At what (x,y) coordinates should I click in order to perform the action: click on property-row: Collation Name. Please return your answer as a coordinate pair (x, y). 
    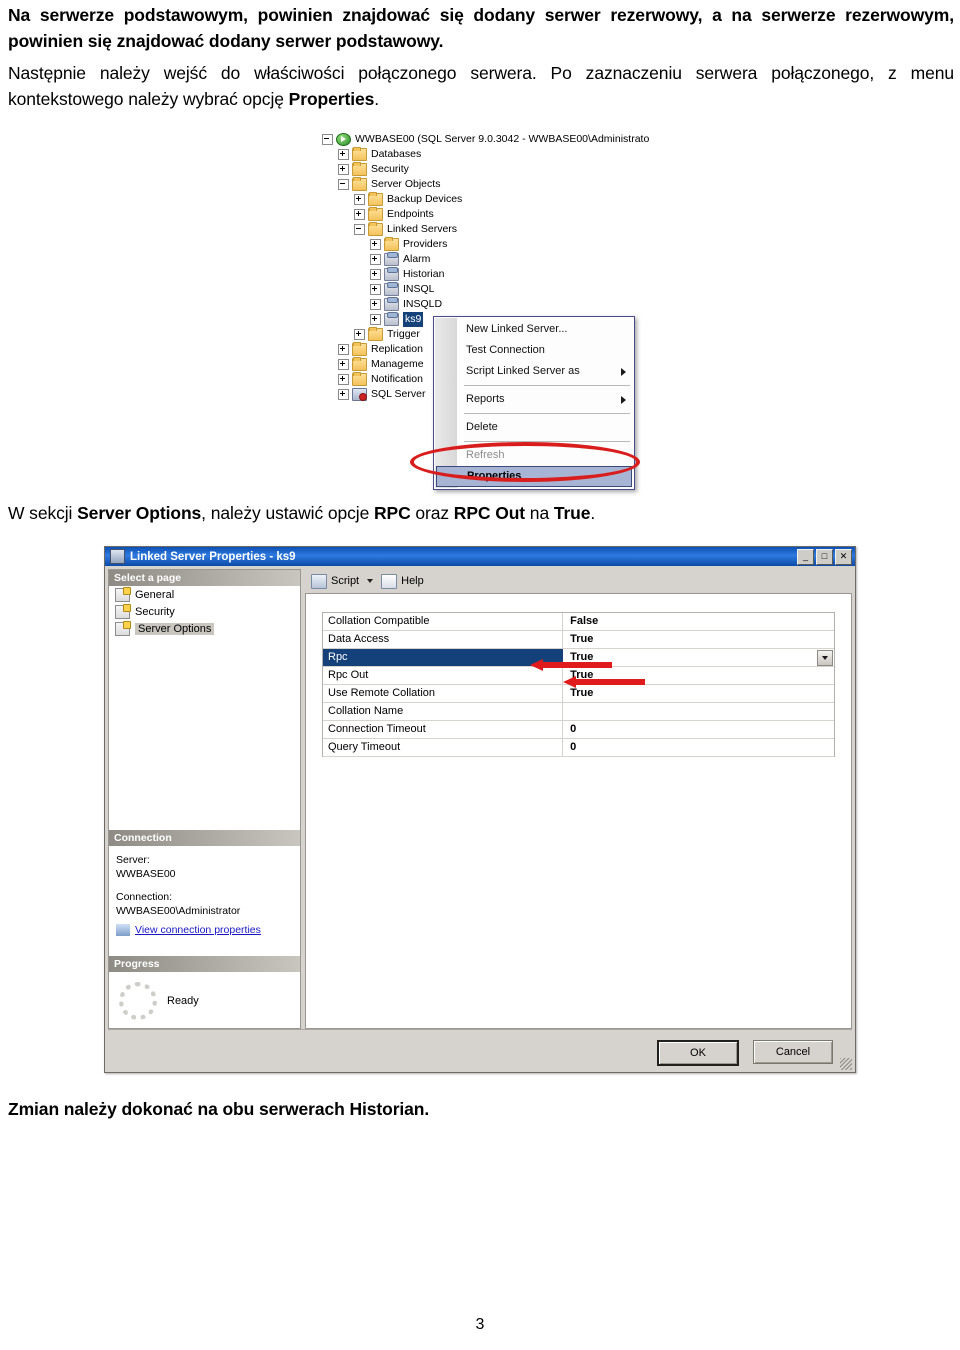
    Looking at the image, I should click on (578, 712).